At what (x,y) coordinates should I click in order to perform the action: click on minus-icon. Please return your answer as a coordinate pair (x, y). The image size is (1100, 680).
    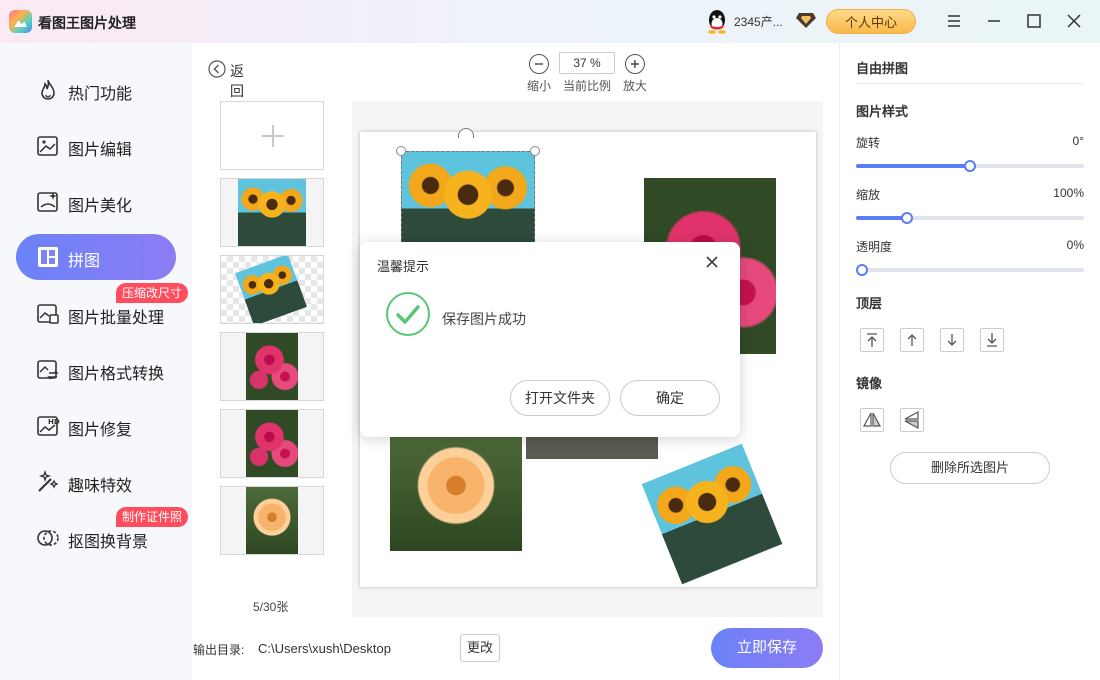
    Looking at the image, I should click on (539, 64).